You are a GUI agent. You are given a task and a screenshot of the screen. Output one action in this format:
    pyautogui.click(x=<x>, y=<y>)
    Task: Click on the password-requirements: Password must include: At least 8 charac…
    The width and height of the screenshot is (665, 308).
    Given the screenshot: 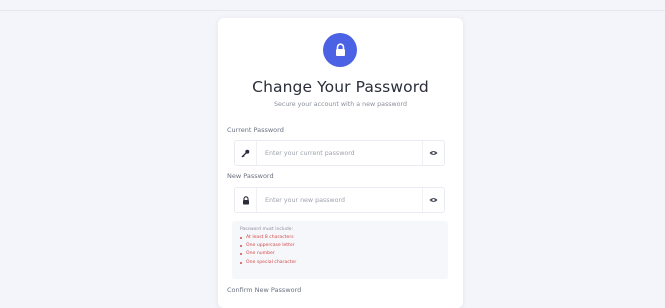 What is the action you would take?
    pyautogui.click(x=340, y=250)
    